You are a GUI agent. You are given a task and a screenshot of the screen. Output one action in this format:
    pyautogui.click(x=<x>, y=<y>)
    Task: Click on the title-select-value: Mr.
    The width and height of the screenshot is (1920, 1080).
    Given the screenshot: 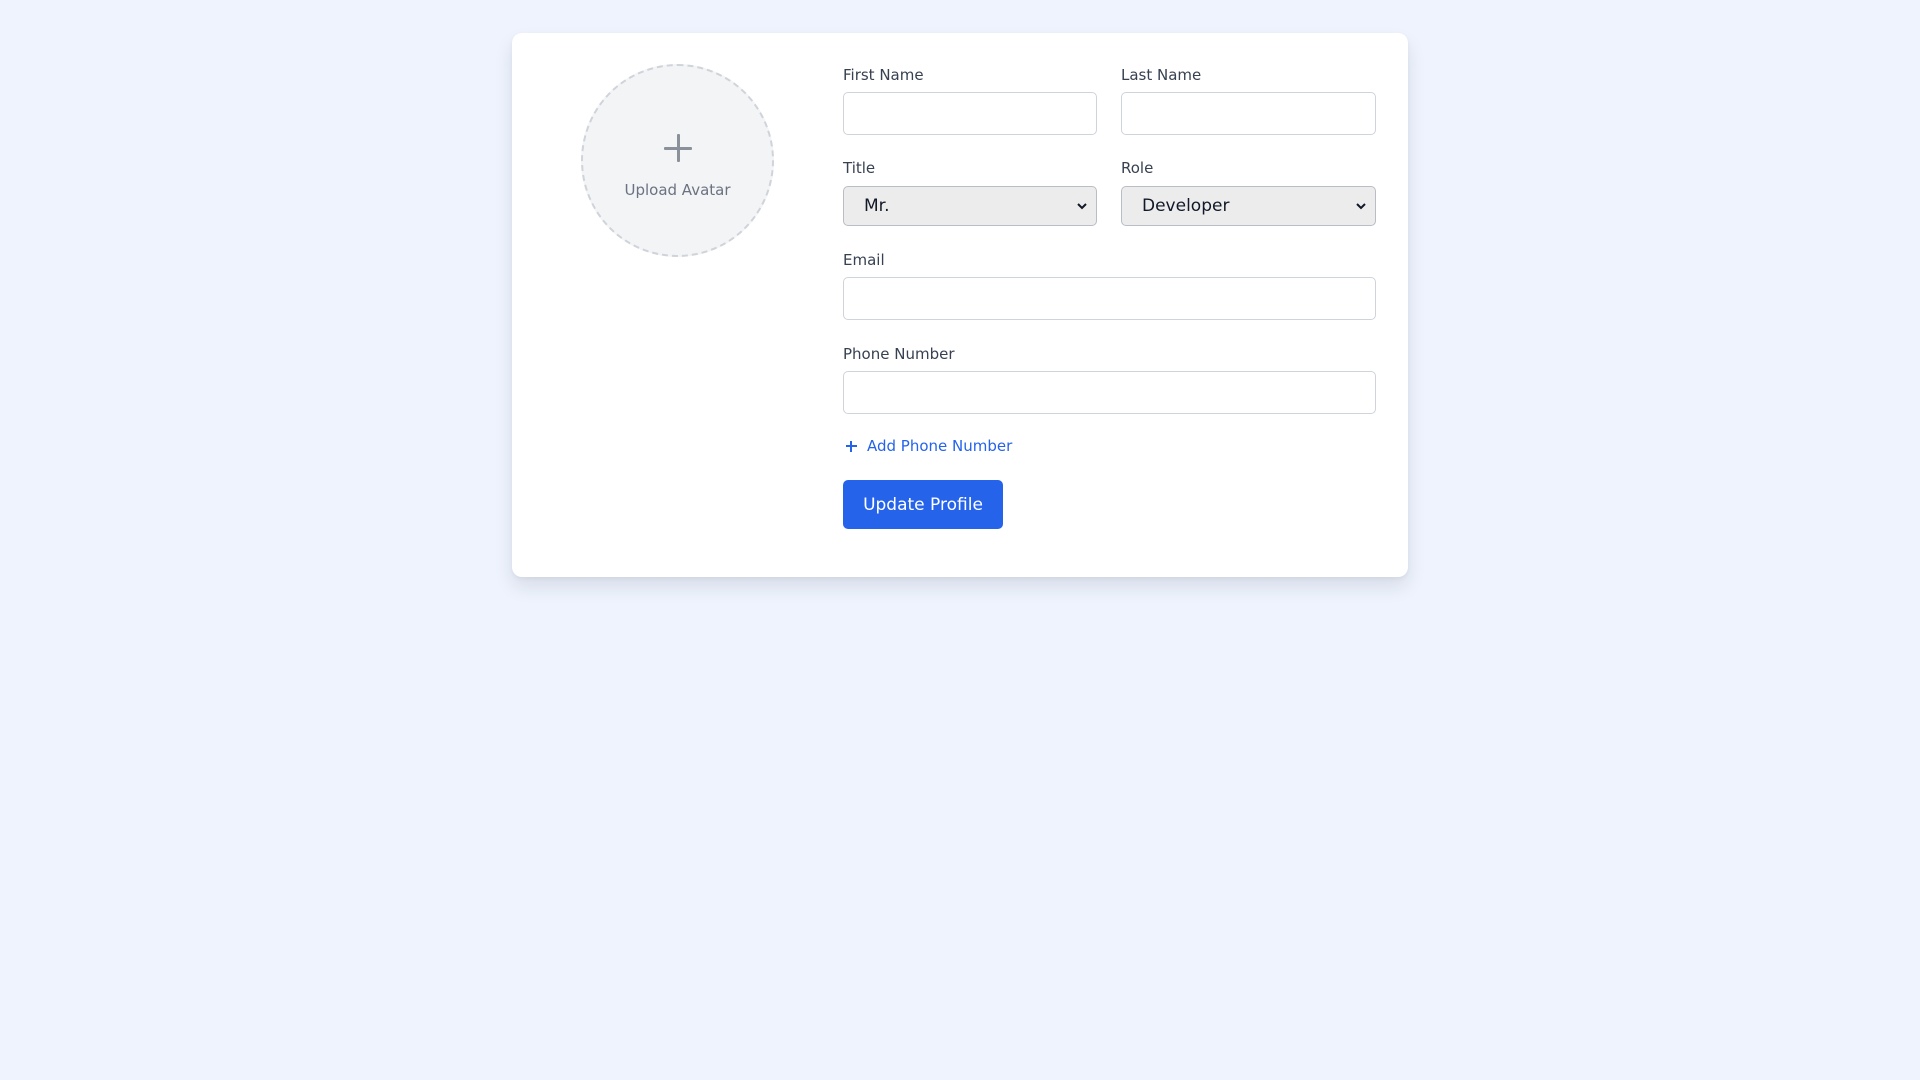 What is the action you would take?
    pyautogui.click(x=877, y=206)
    